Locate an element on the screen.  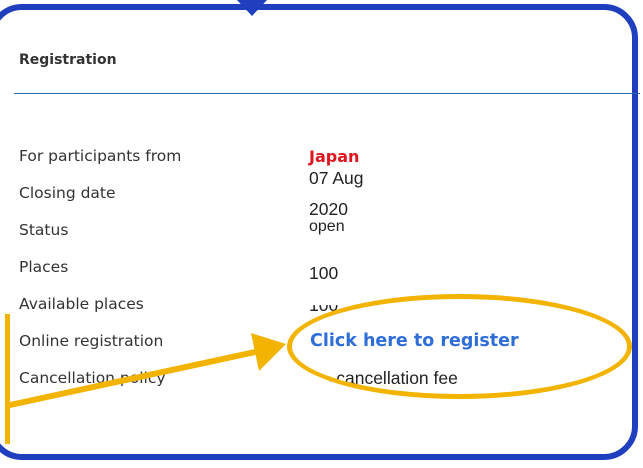
cancellation-policy-value: No cancellation fee is located at coordinates (383, 378).